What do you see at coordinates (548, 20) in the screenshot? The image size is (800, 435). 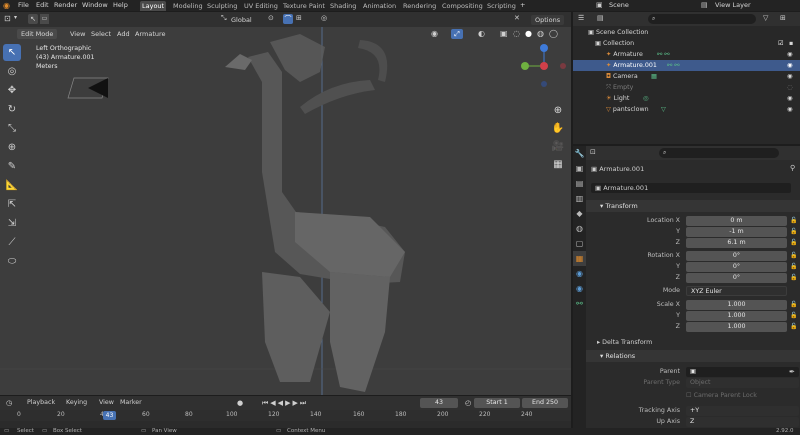 I see `options-button: Options` at bounding box center [548, 20].